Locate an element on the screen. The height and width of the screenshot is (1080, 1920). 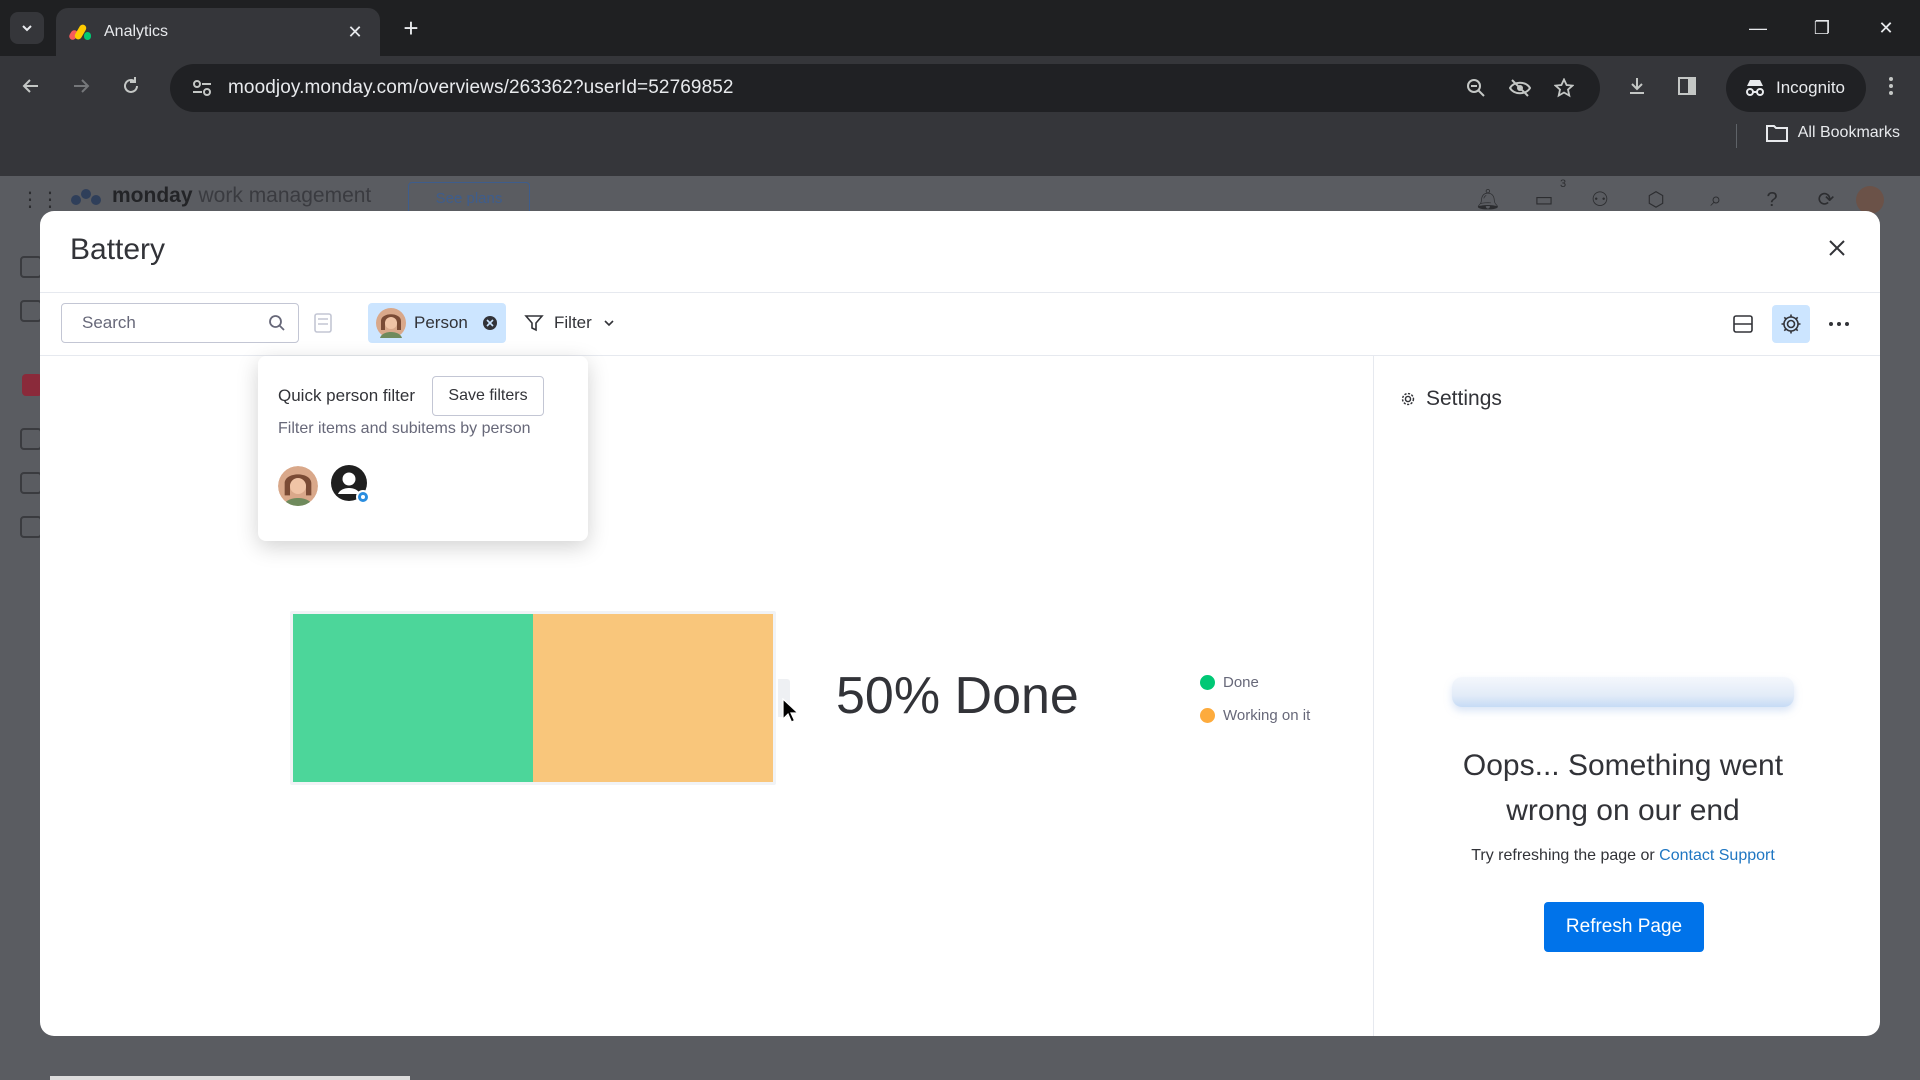
inbox-icon: ▭ is located at coordinates (1544, 200).